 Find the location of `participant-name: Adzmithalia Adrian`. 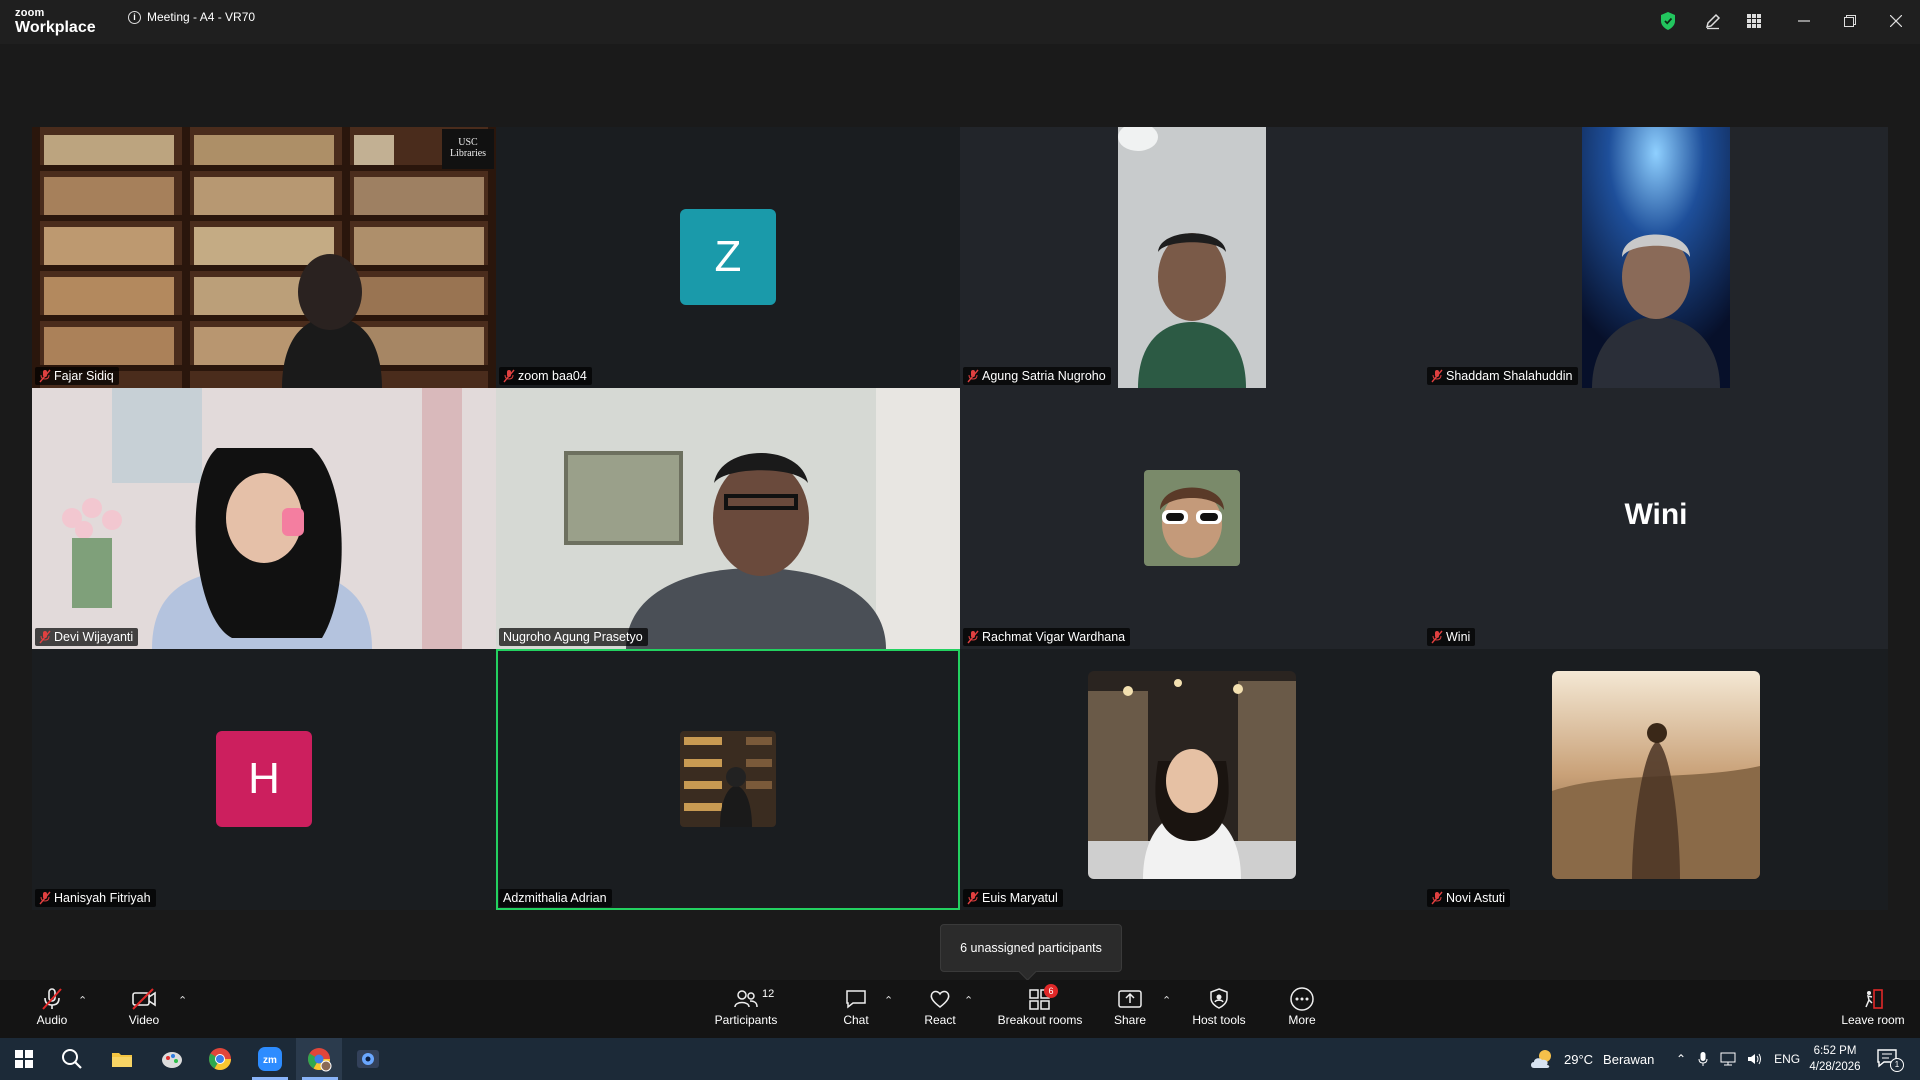

participant-name: Adzmithalia Adrian is located at coordinates (555, 898).